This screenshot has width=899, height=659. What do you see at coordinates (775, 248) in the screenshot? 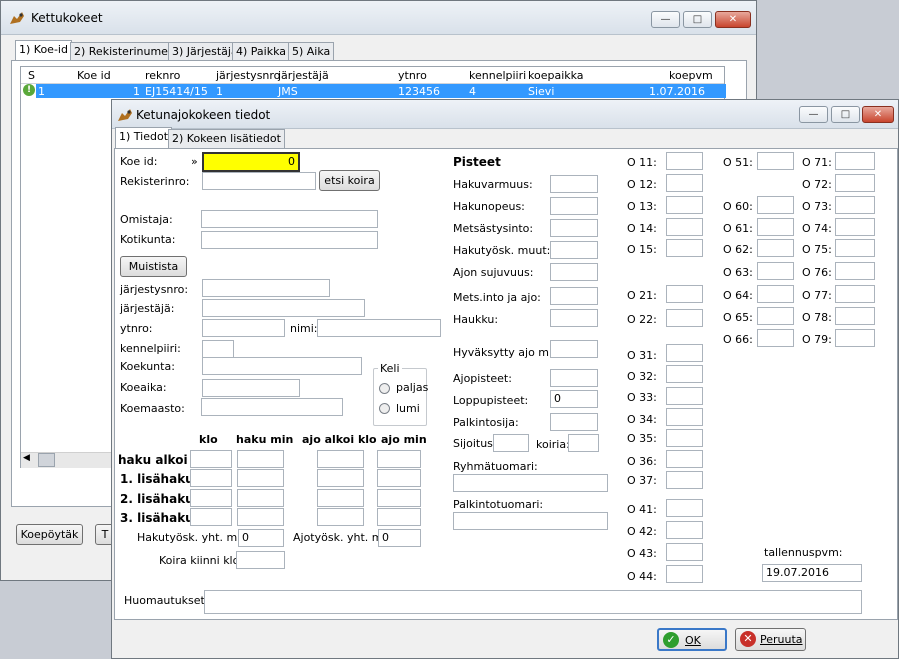
I see `o-62-field` at bounding box center [775, 248].